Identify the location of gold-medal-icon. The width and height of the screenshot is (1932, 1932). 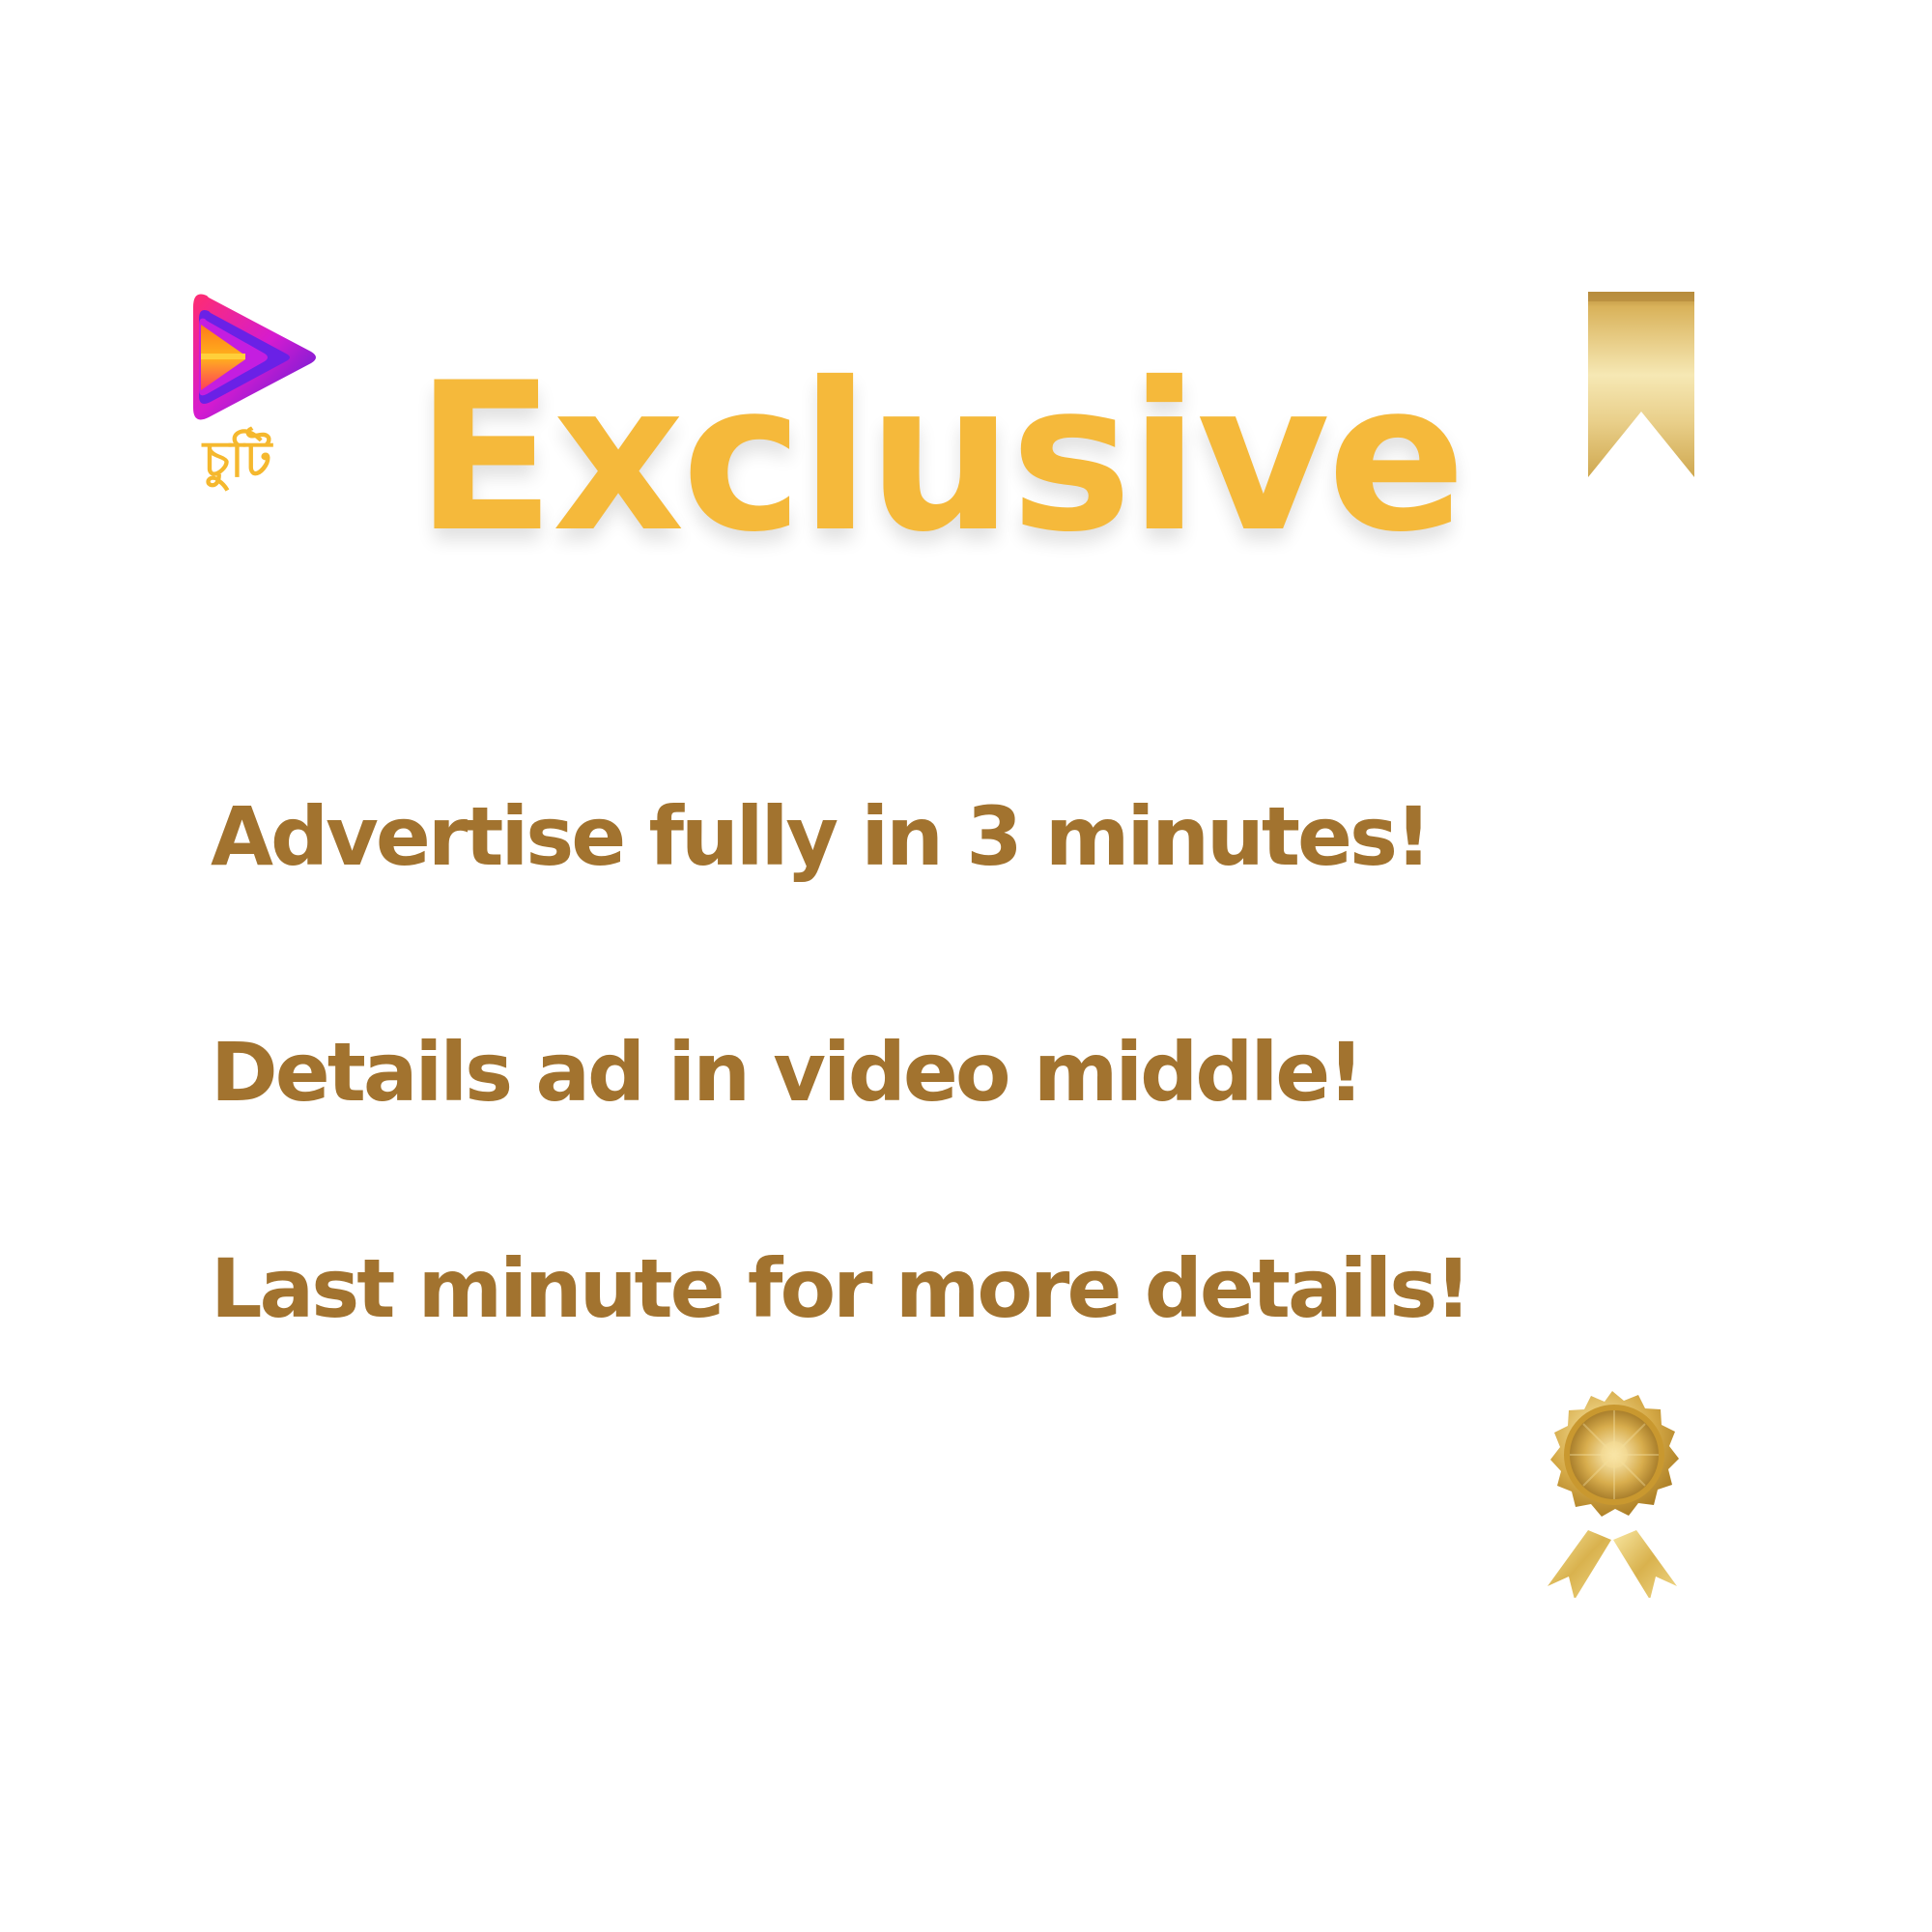
(1613, 1494).